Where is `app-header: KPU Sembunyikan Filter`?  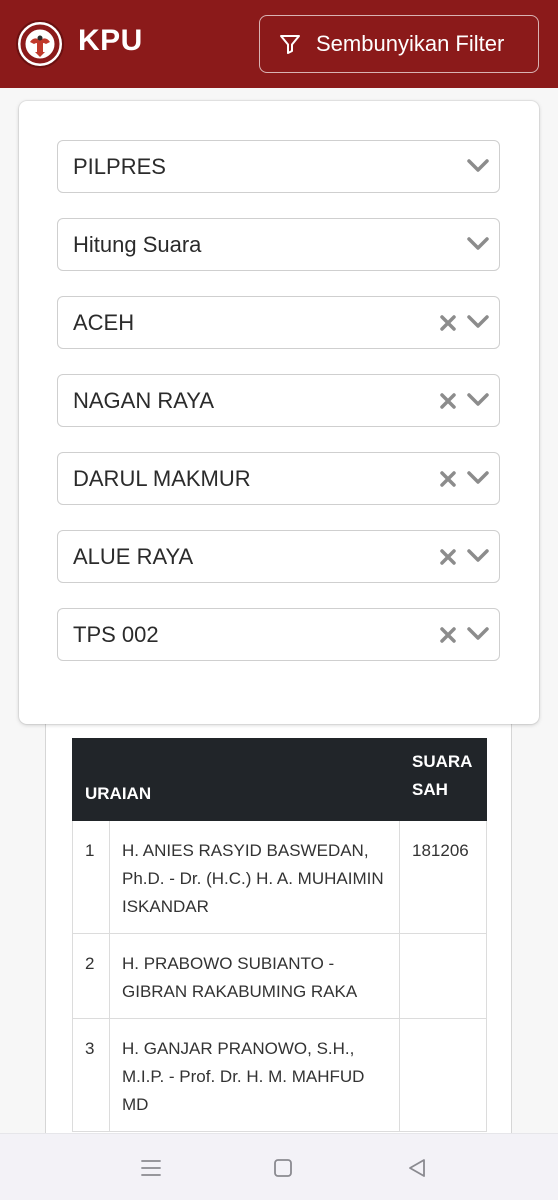 app-header: KPU Sembunyikan Filter is located at coordinates (279, 44).